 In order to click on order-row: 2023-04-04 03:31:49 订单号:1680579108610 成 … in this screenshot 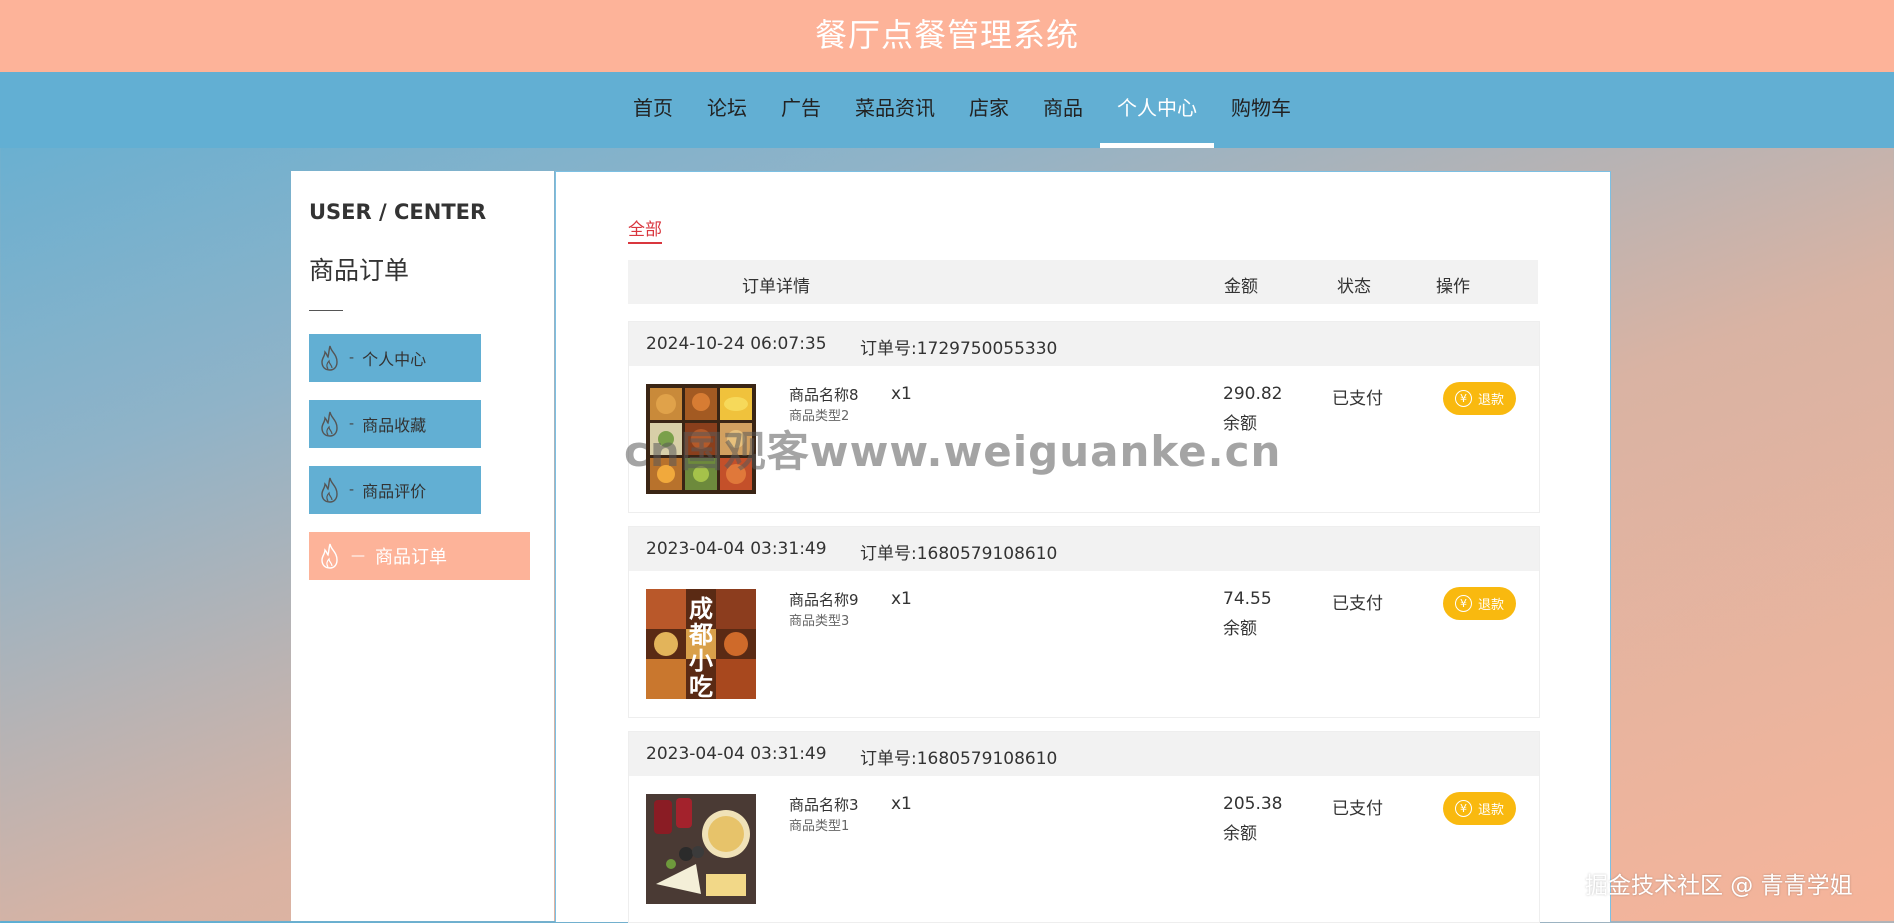, I will do `click(1084, 622)`.